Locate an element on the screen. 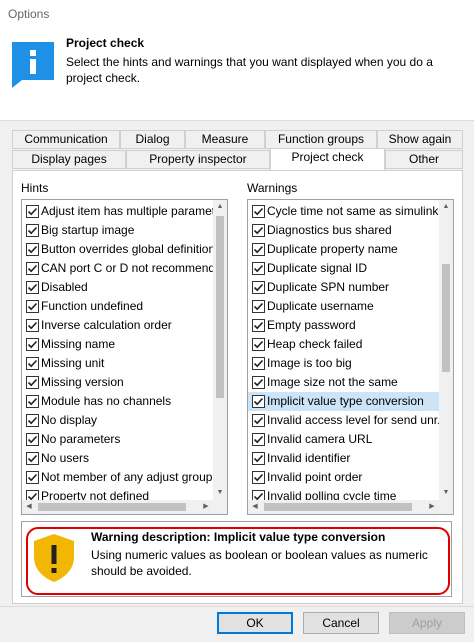 The width and height of the screenshot is (474, 642). list-item: Empty password is located at coordinates (343, 325).